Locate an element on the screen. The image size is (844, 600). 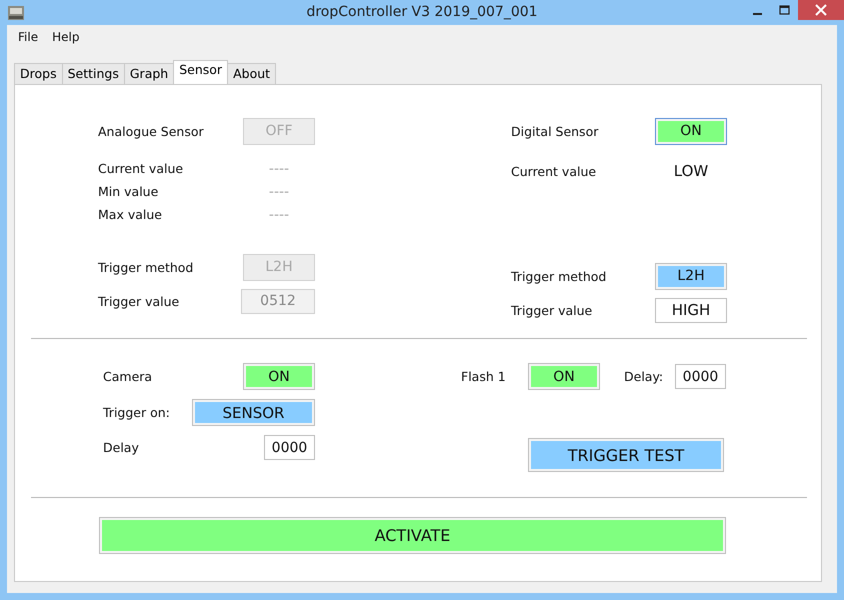
toggle-button: SENSOR is located at coordinates (253, 412).